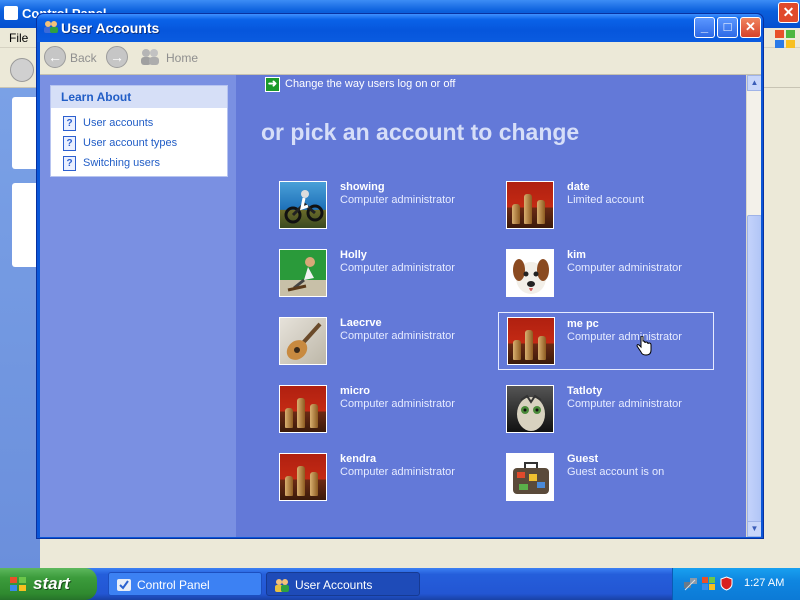  Describe the element at coordinates (358, 459) in the screenshot. I see `account-name: kendra` at that location.